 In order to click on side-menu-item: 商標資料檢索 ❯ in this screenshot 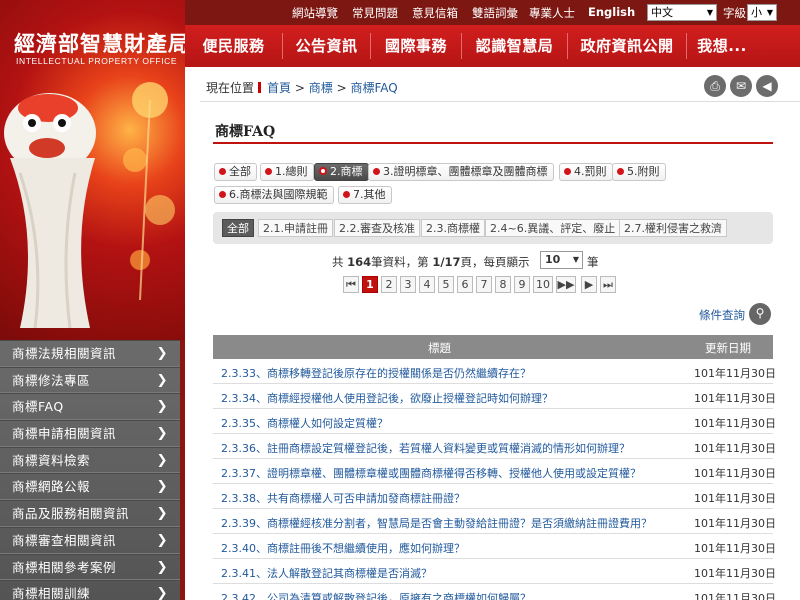, I will do `click(90, 460)`.